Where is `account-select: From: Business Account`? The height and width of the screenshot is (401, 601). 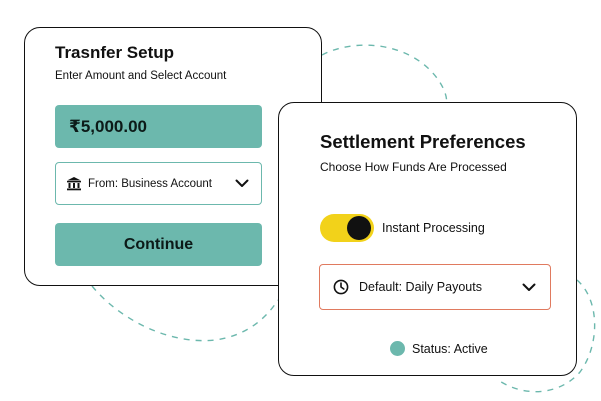 account-select: From: Business Account is located at coordinates (158, 183).